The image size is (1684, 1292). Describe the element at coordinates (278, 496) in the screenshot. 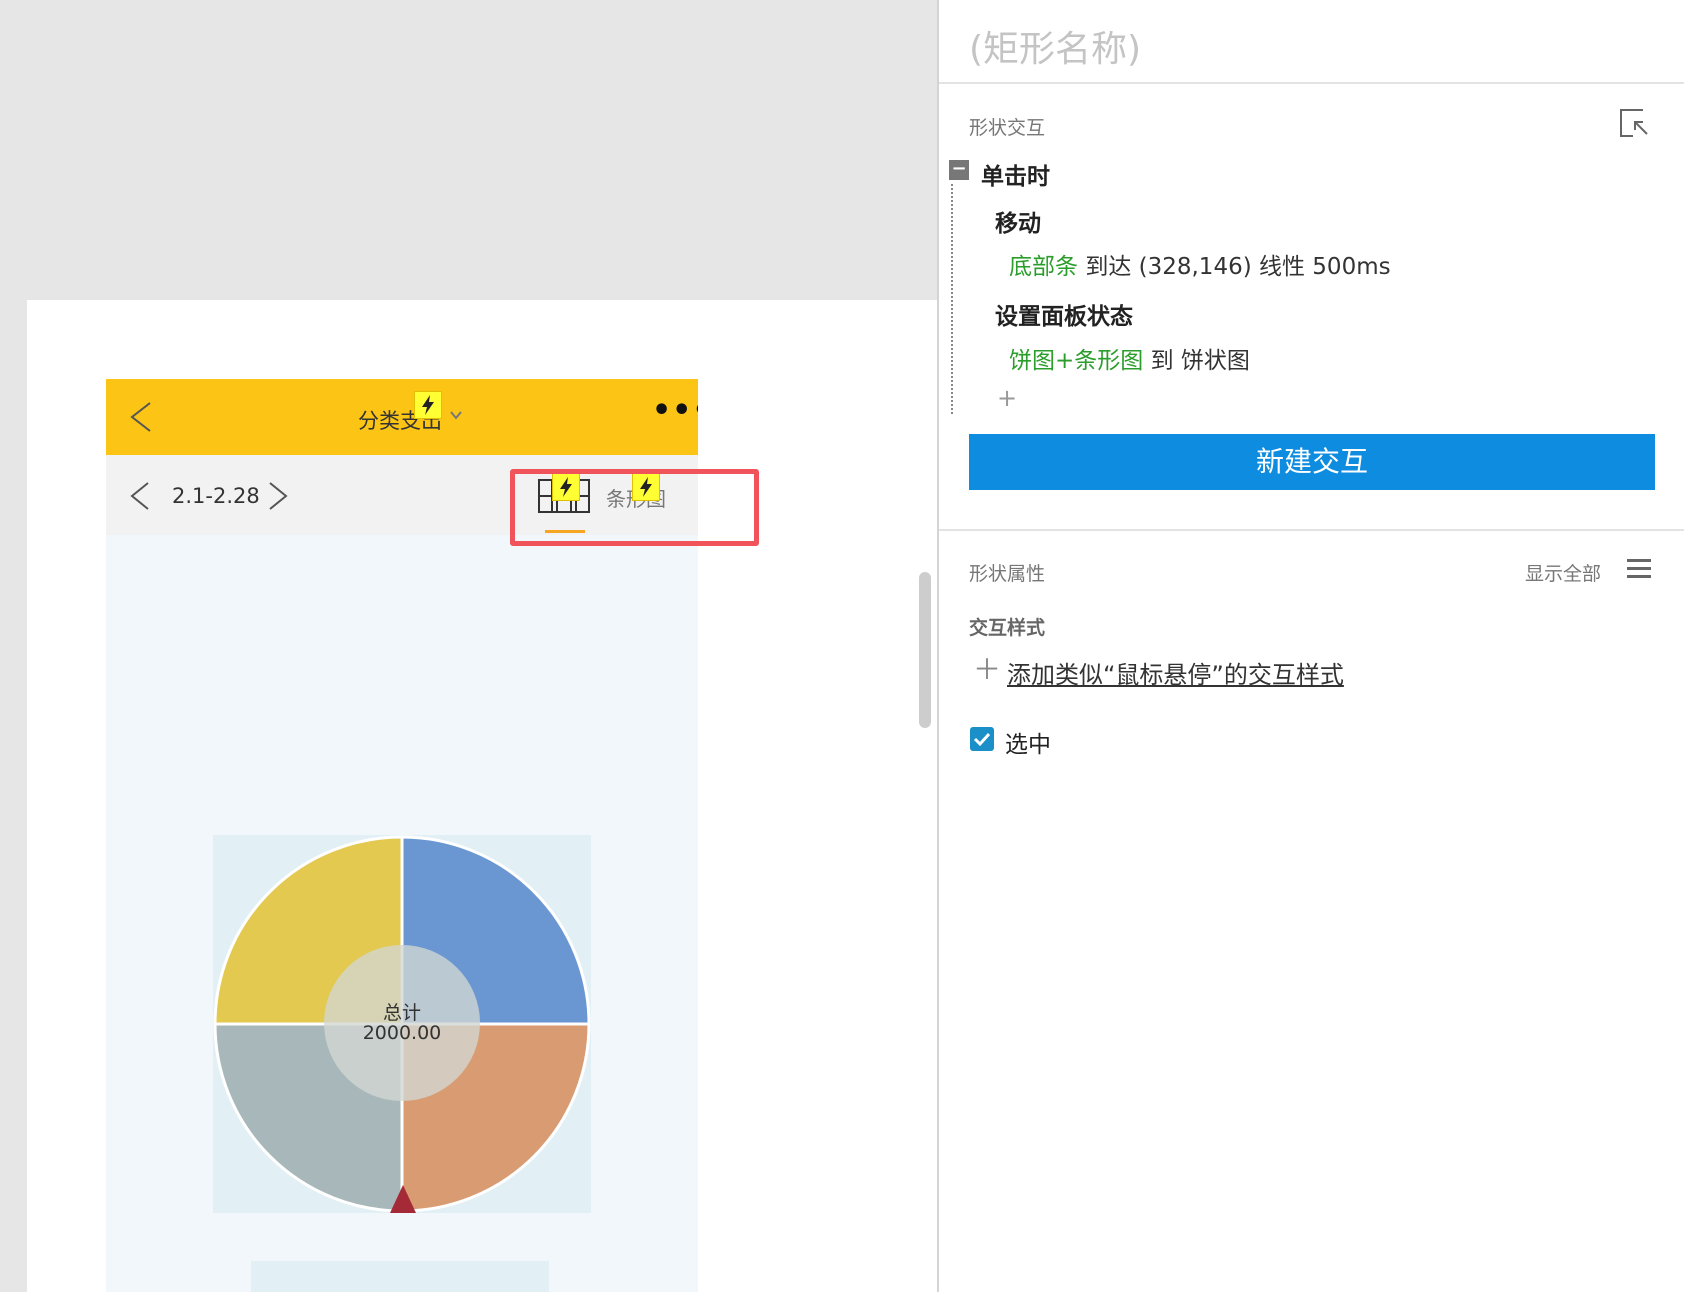

I see `next-period-icon` at that location.